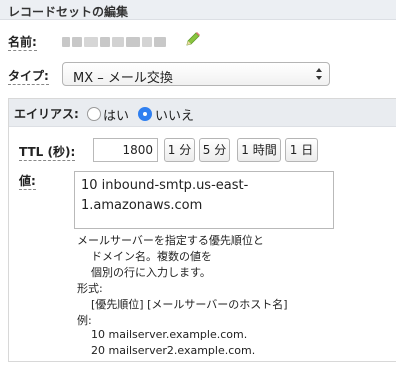 The width and height of the screenshot is (396, 369). I want to click on type-label: タイプ:, so click(28, 77).